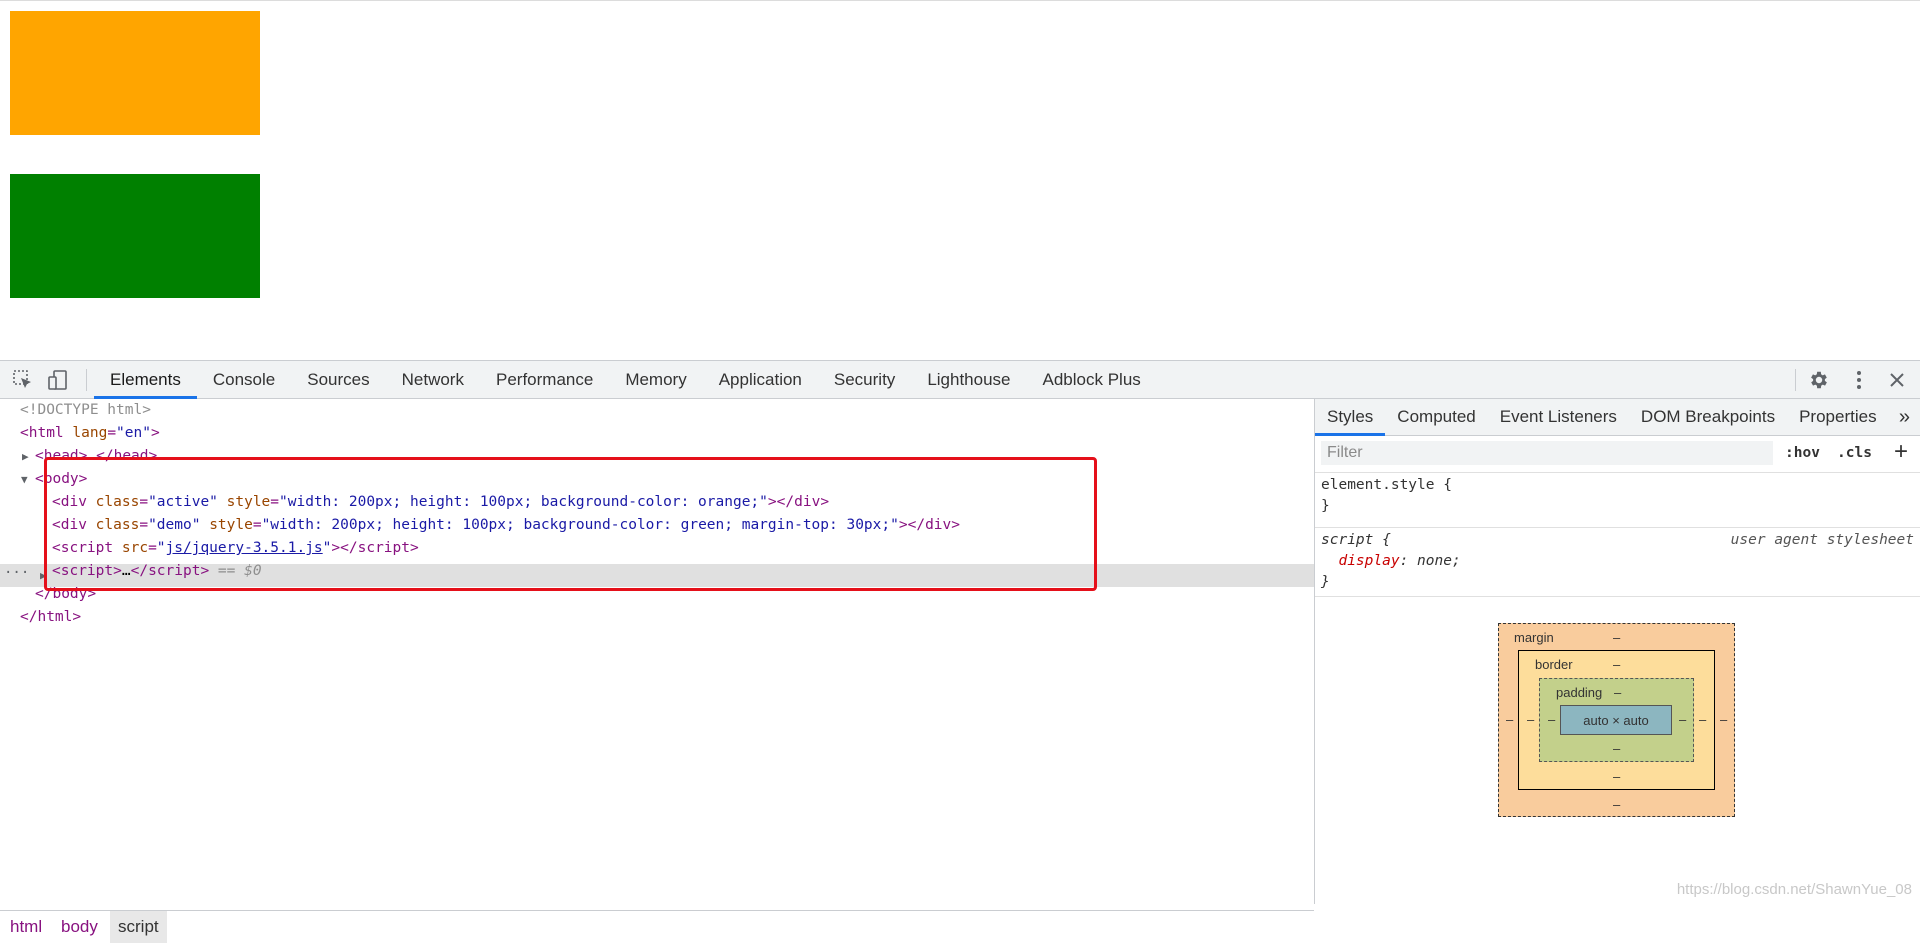 The height and width of the screenshot is (943, 1920). What do you see at coordinates (864, 379) in the screenshot?
I see `tab-security: Security` at bounding box center [864, 379].